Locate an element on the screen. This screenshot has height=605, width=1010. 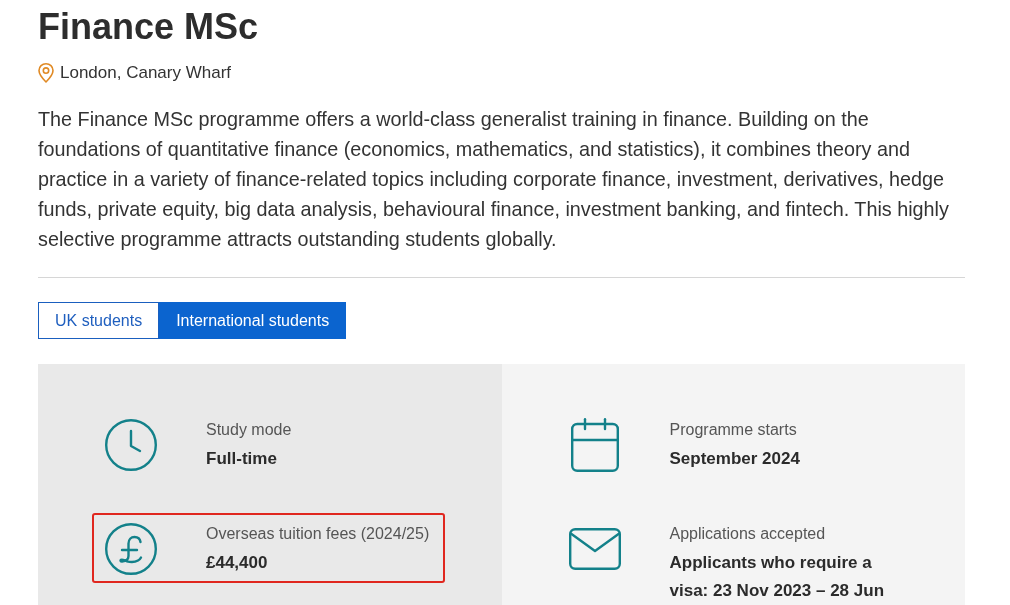
fact-label: Applications accepted is located at coordinates (748, 534).